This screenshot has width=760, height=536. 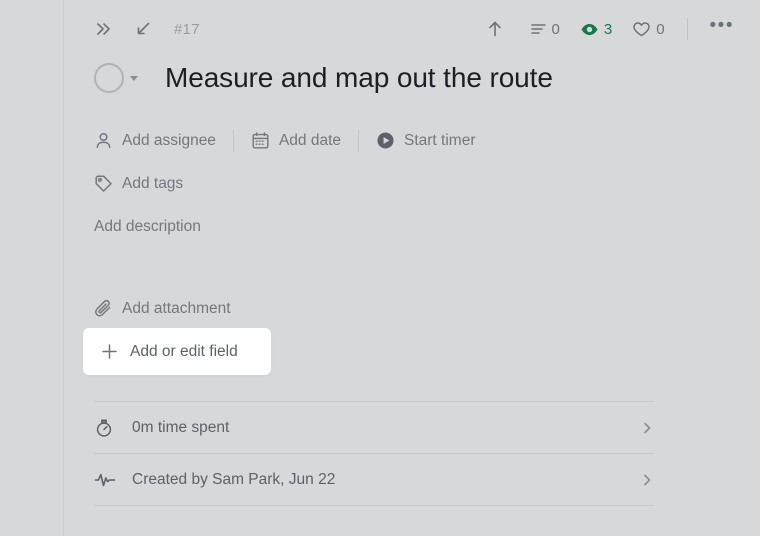 I want to click on watchers-count: 3, so click(x=608, y=29).